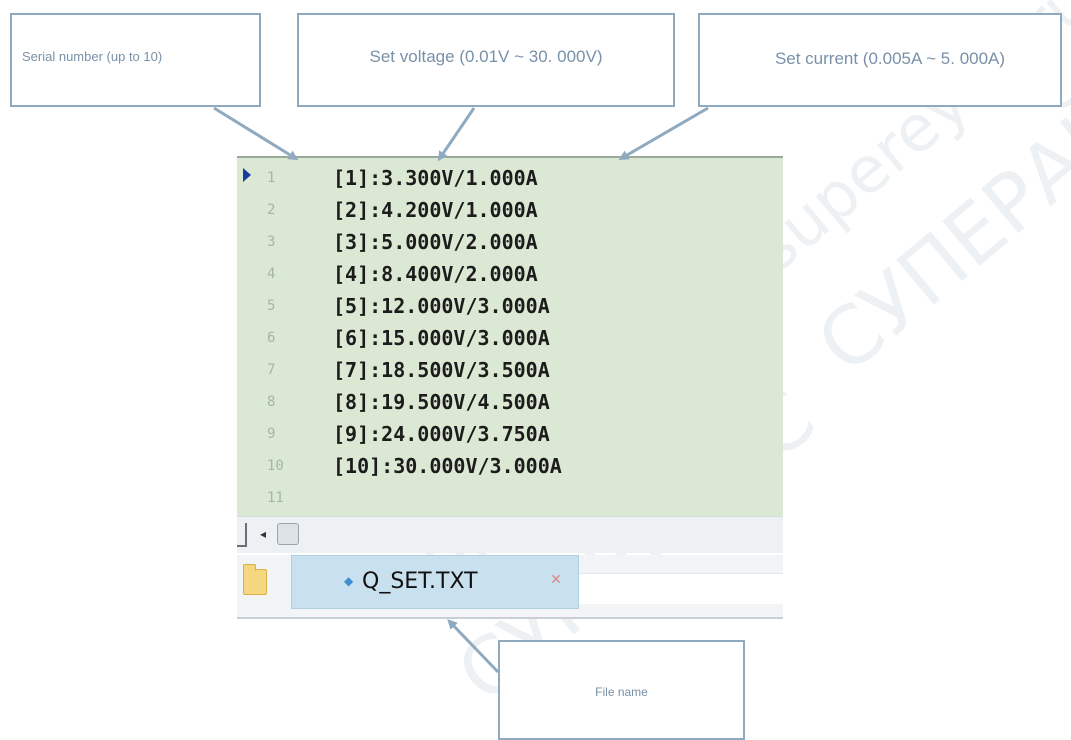 Image resolution: width=1071 pixels, height=740 pixels. I want to click on folder-icon, so click(255, 579).